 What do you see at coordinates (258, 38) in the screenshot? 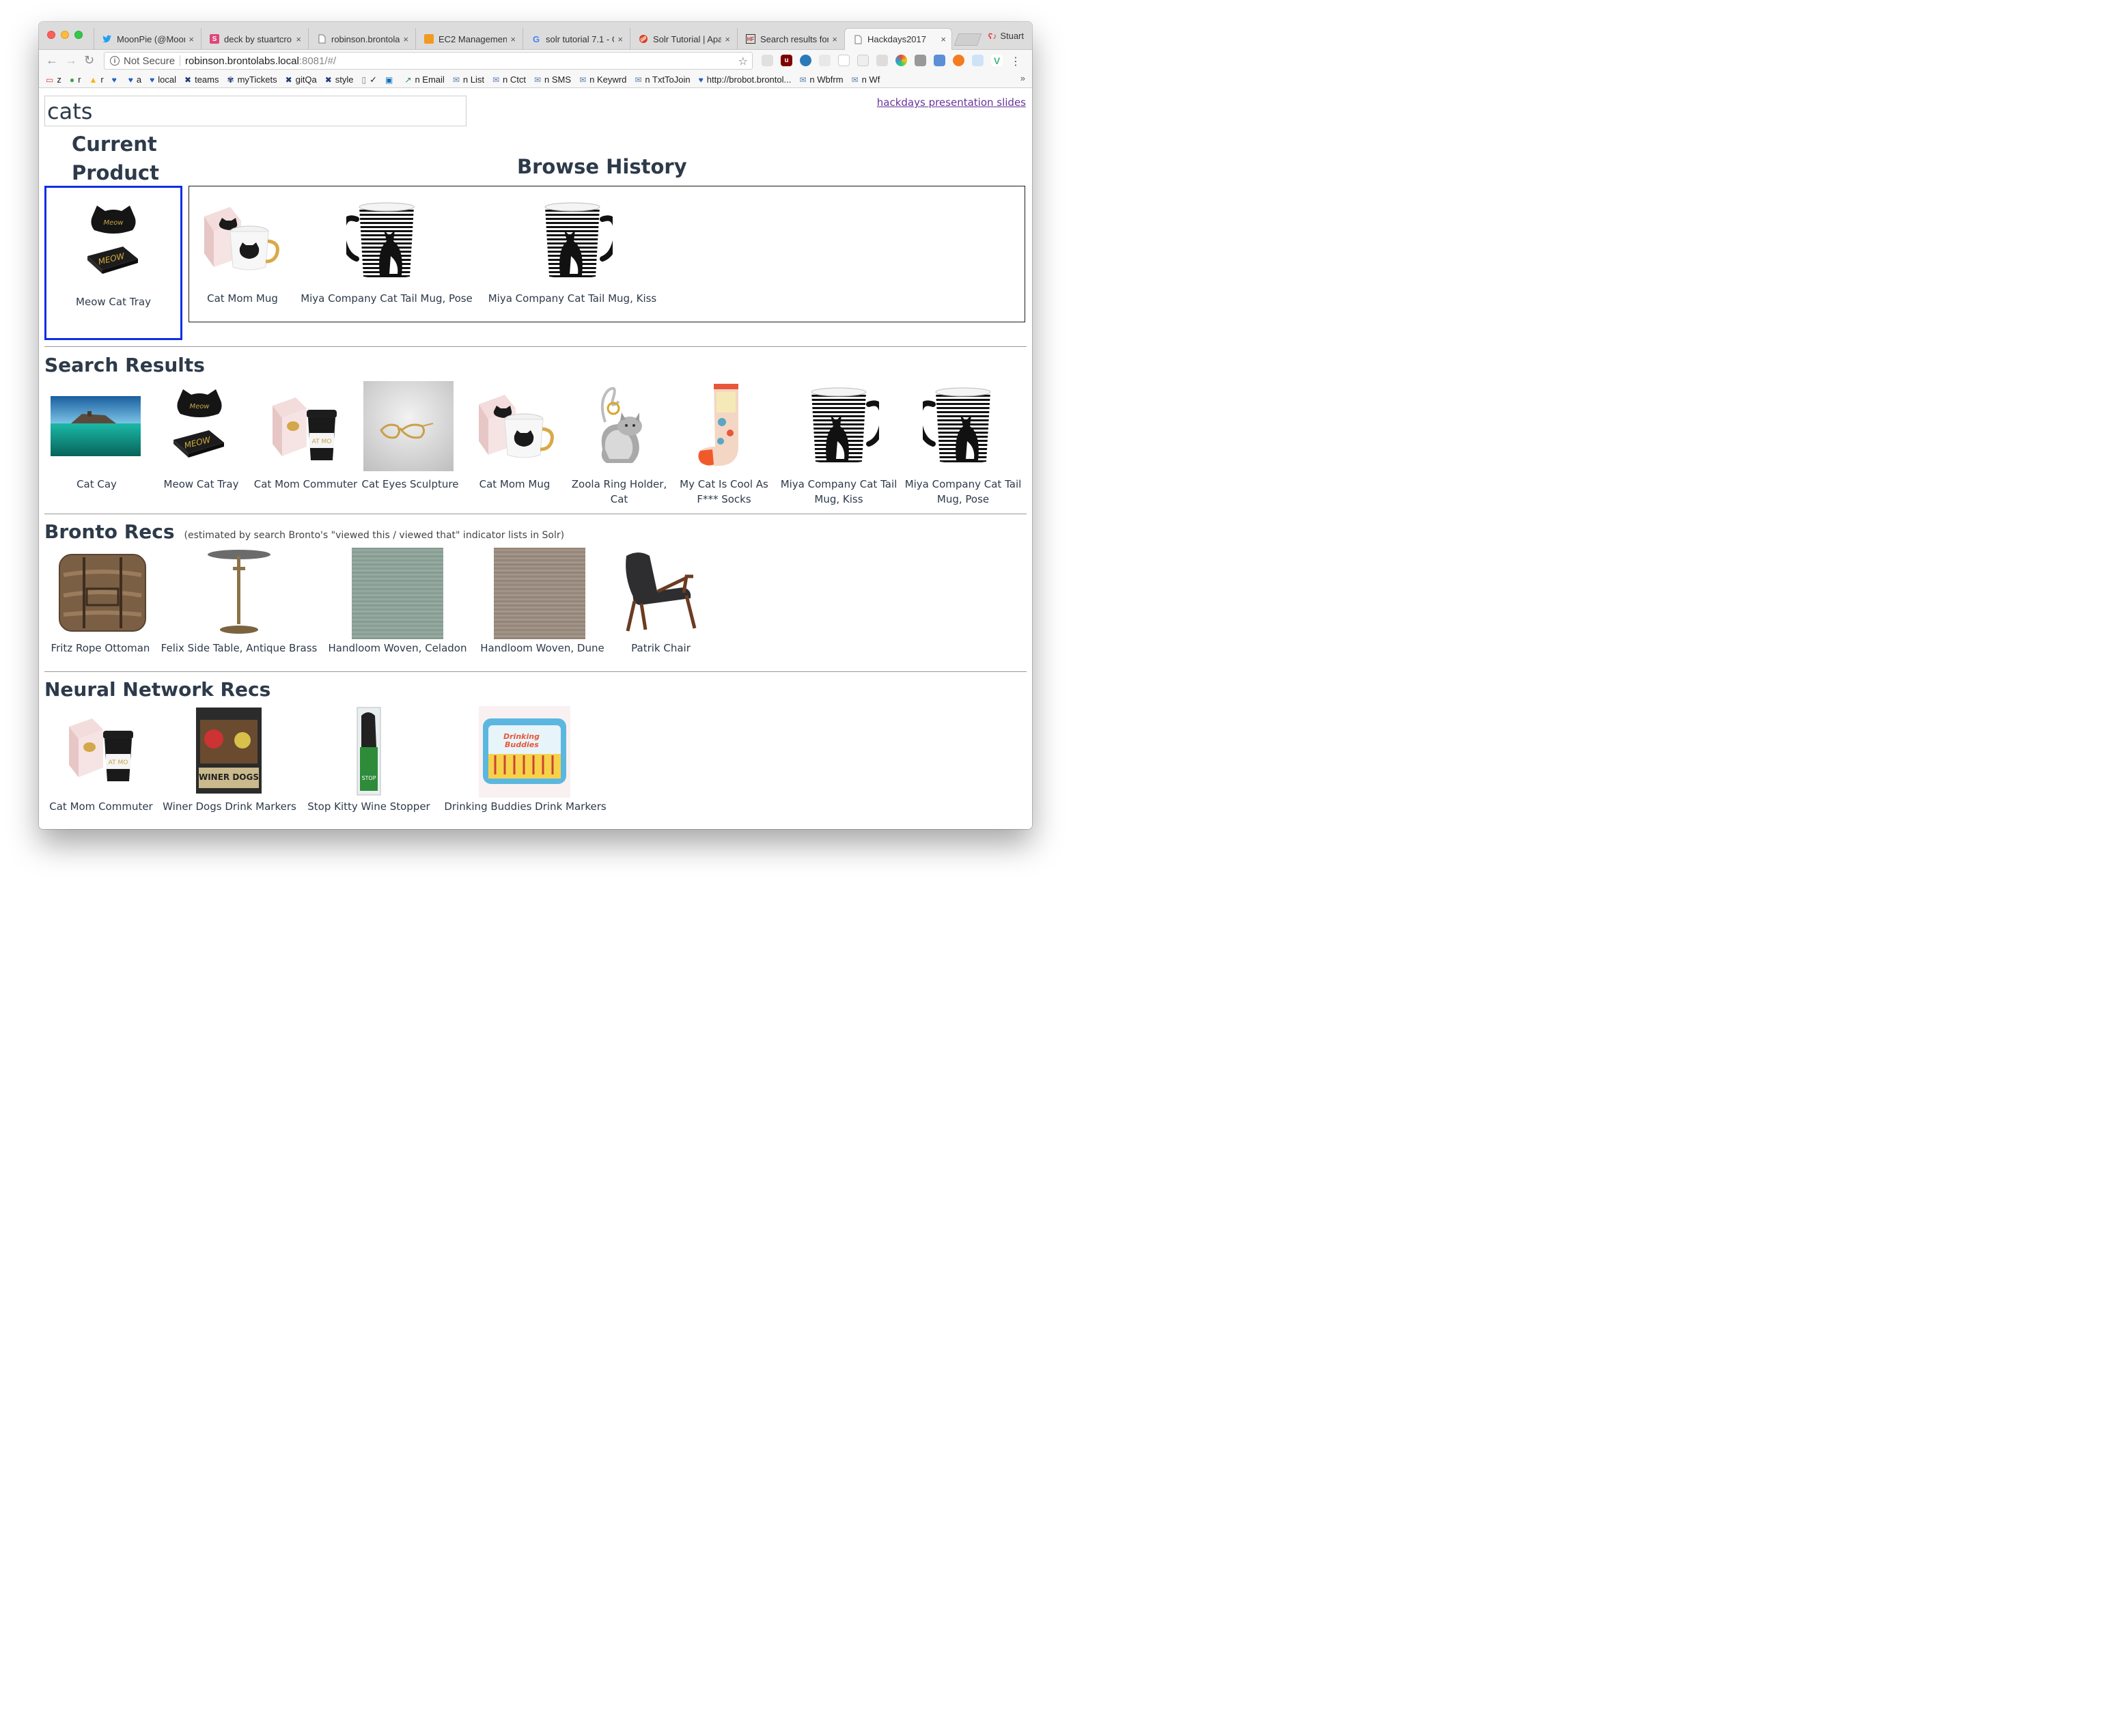
I see `tab-label: deck by stuartcro` at bounding box center [258, 38].